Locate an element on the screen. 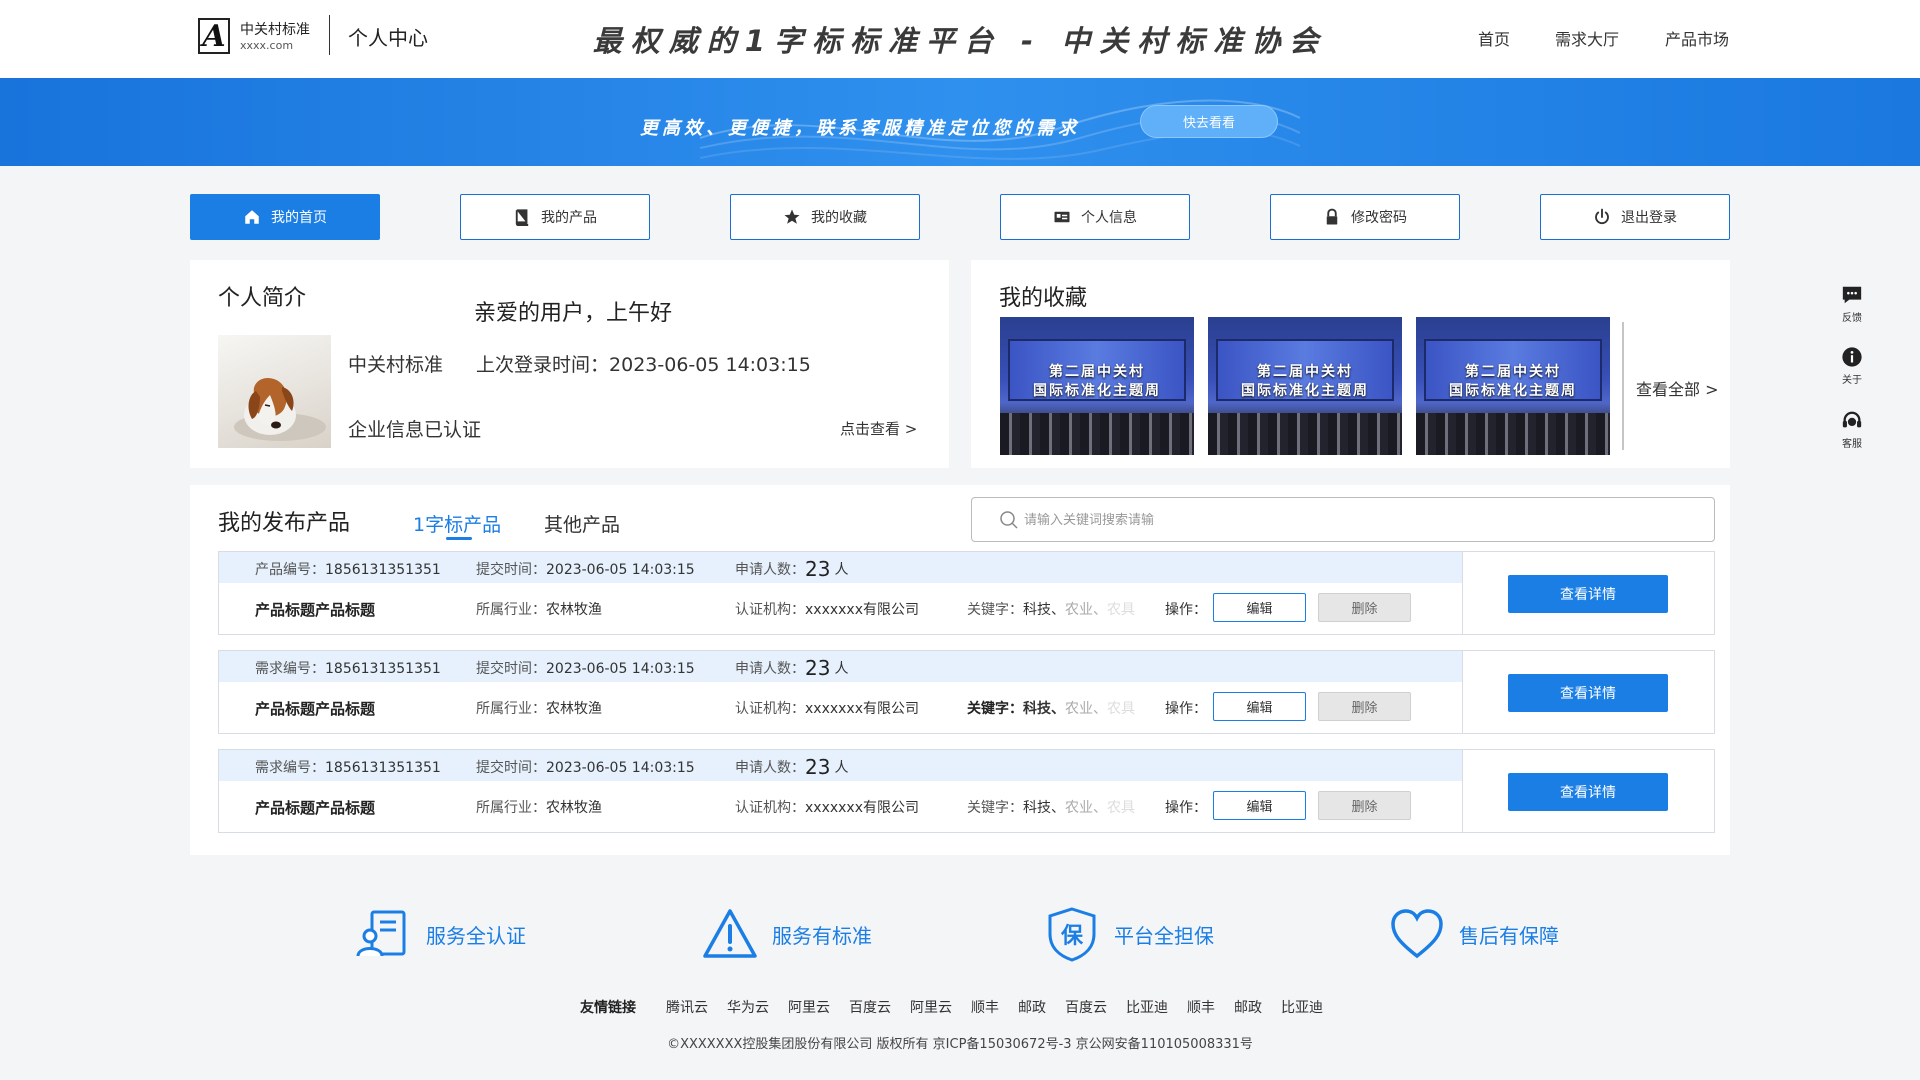  product-id: 产品编号：1856131351351 is located at coordinates (348, 569).